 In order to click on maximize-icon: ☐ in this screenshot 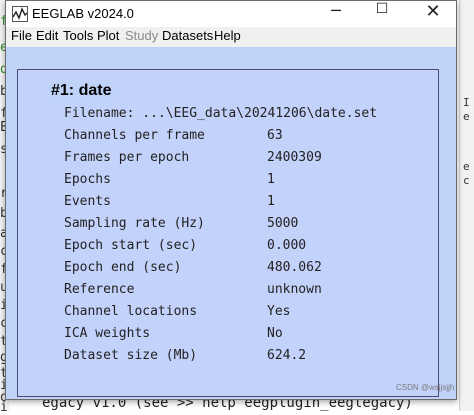, I will do `click(382, 14)`.